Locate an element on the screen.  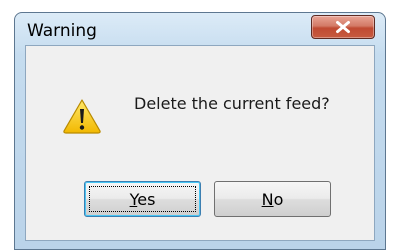
yes-label-rest: es is located at coordinates (146, 199).